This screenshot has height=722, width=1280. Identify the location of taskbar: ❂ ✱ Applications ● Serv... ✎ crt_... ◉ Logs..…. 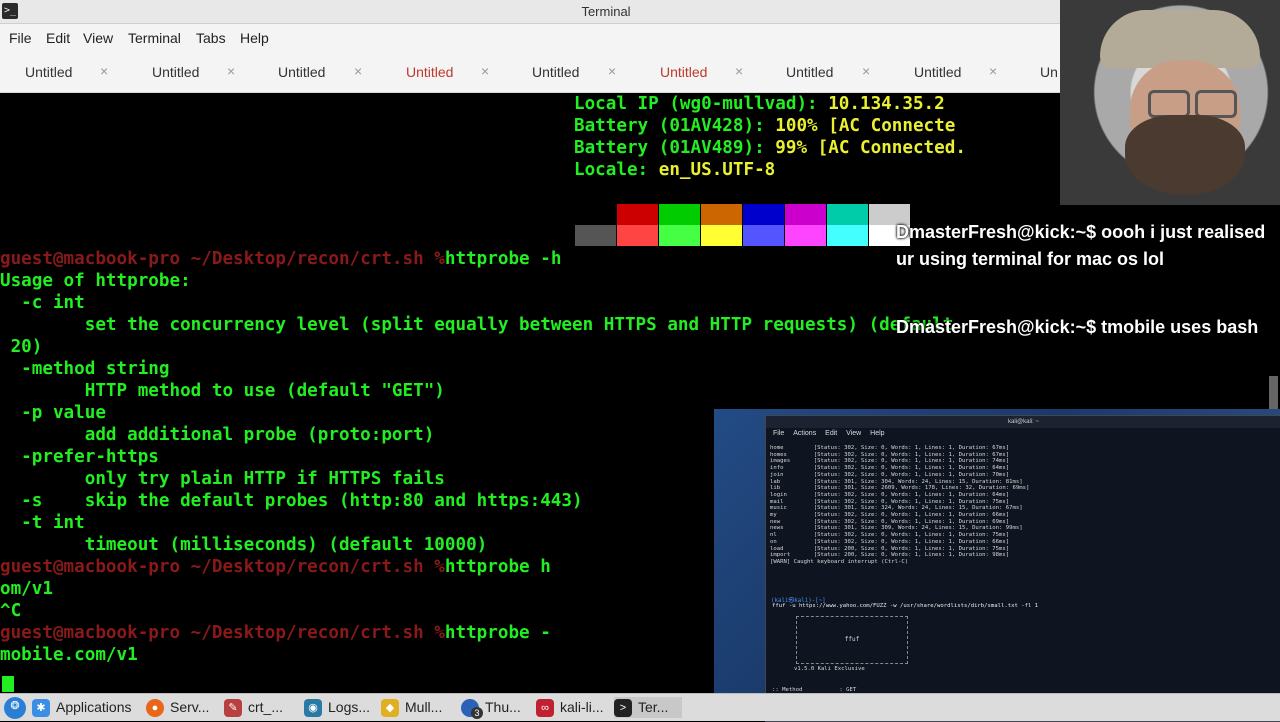
(640, 707).